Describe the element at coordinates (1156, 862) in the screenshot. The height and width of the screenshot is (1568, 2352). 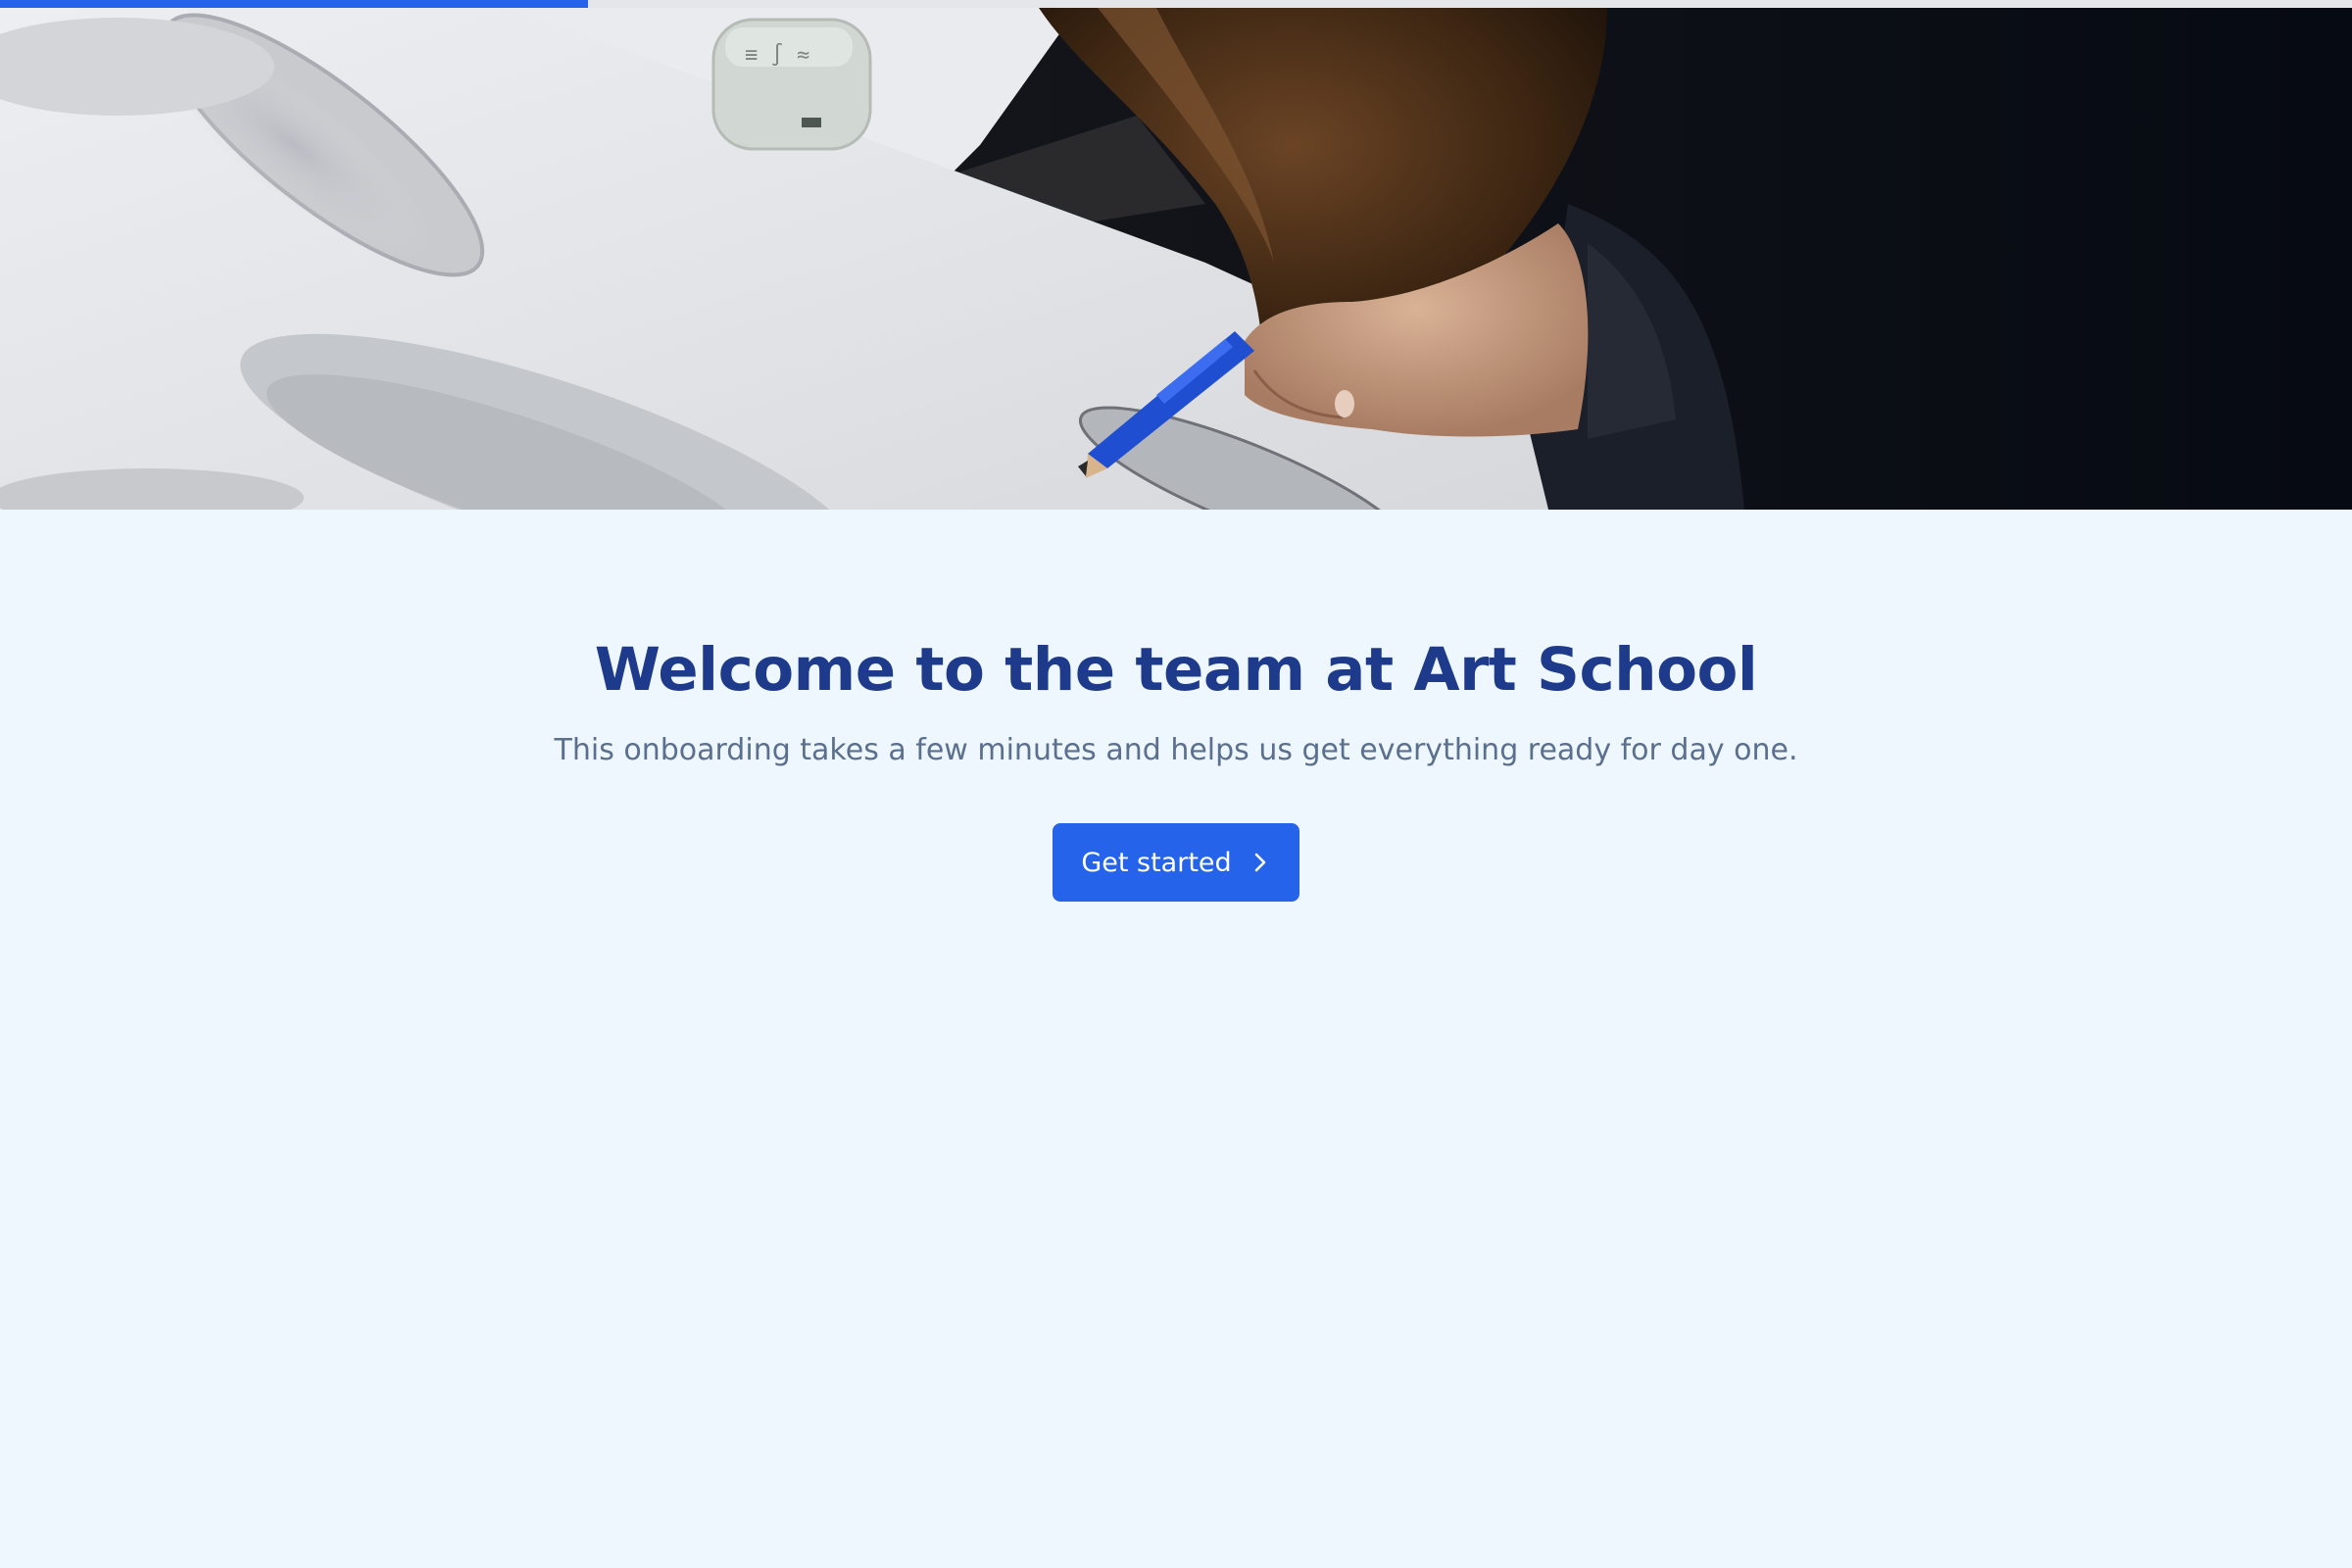
I see `get-started-label: Get started` at that location.